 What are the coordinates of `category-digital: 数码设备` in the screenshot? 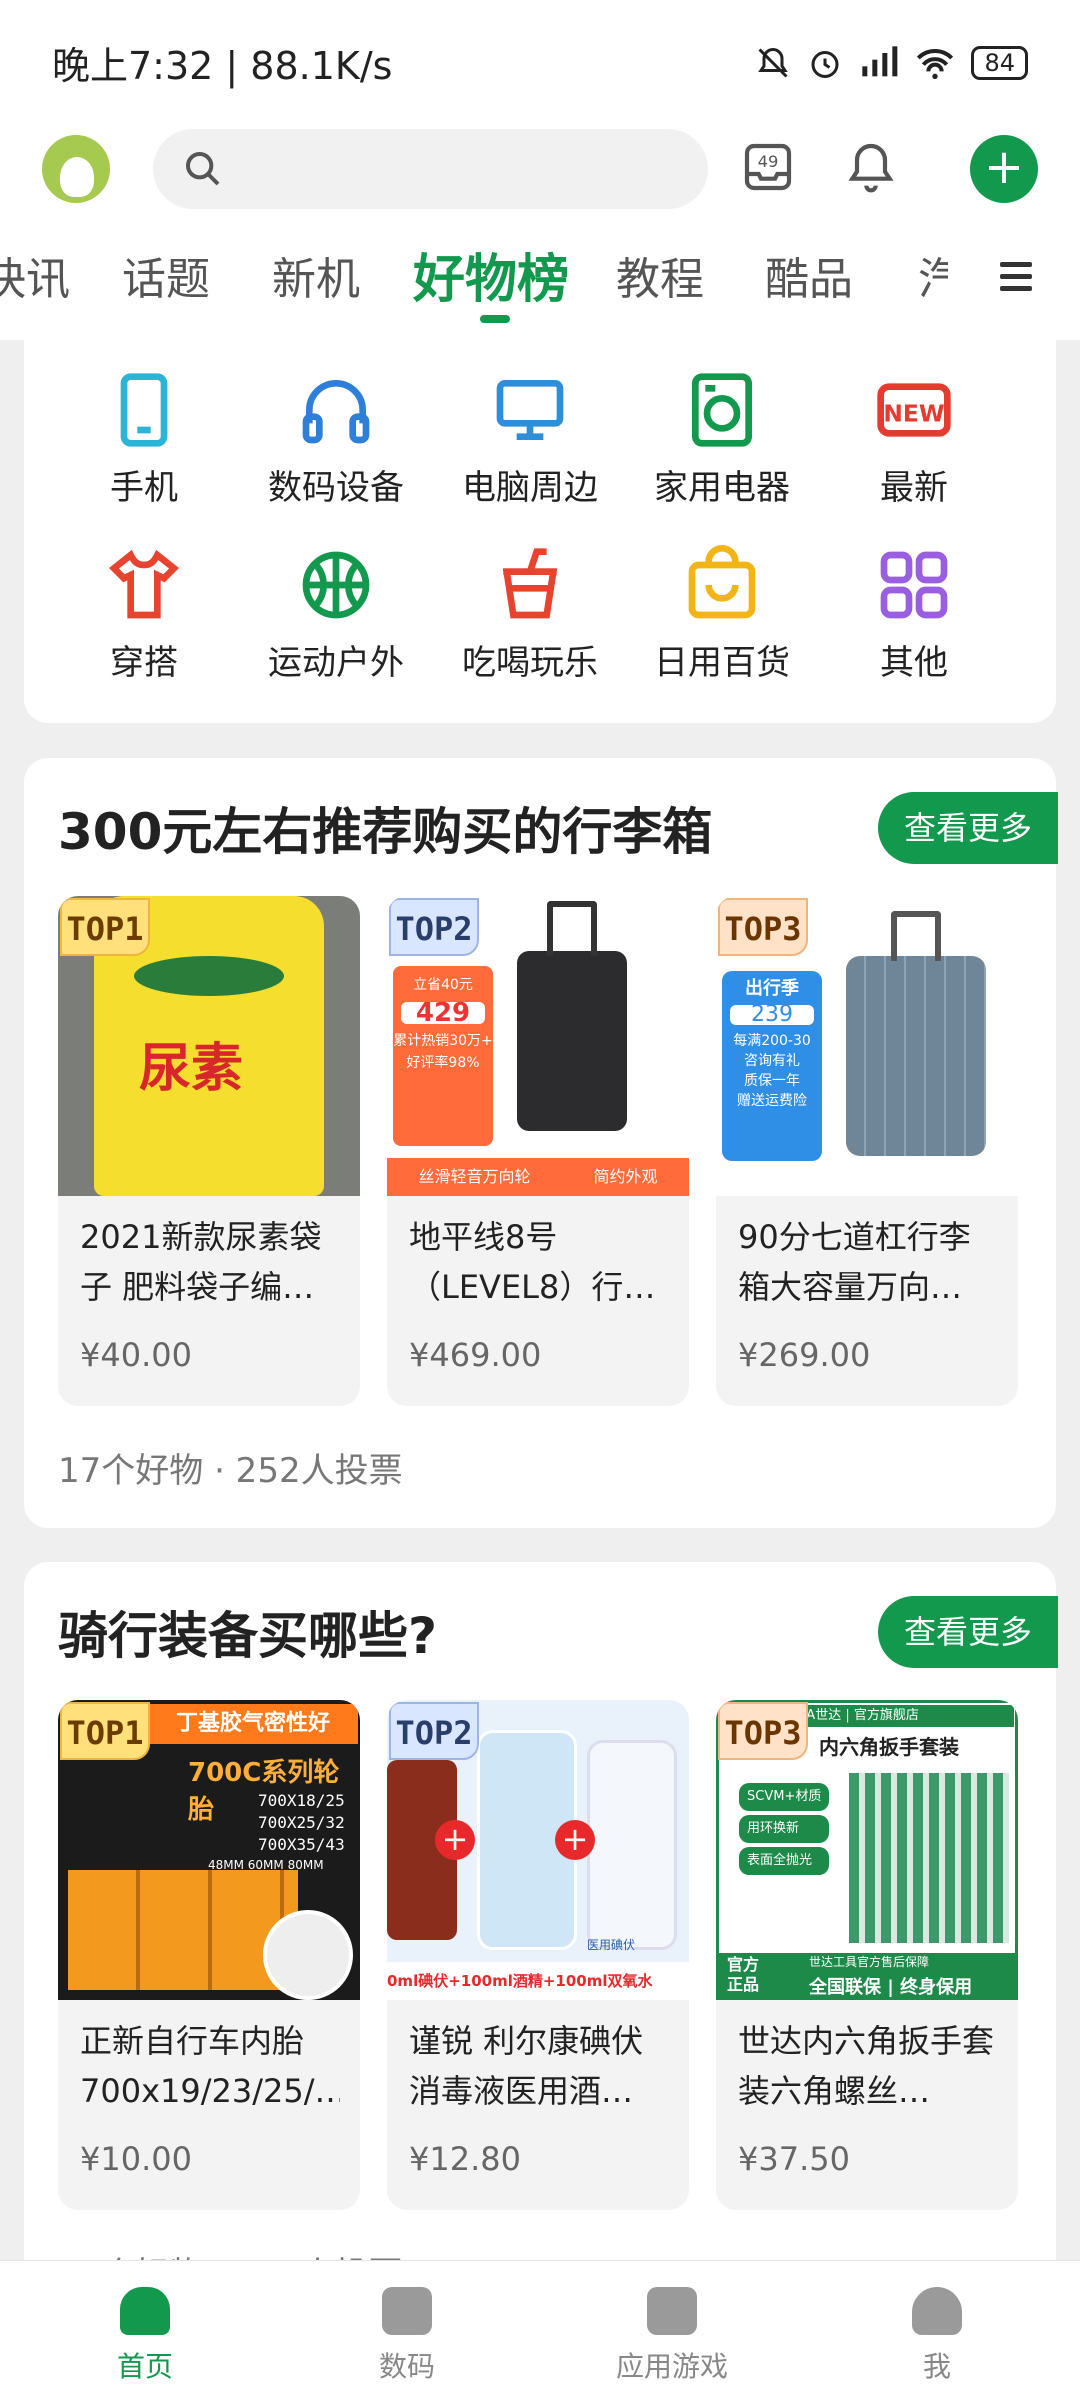 It's located at (336, 439).